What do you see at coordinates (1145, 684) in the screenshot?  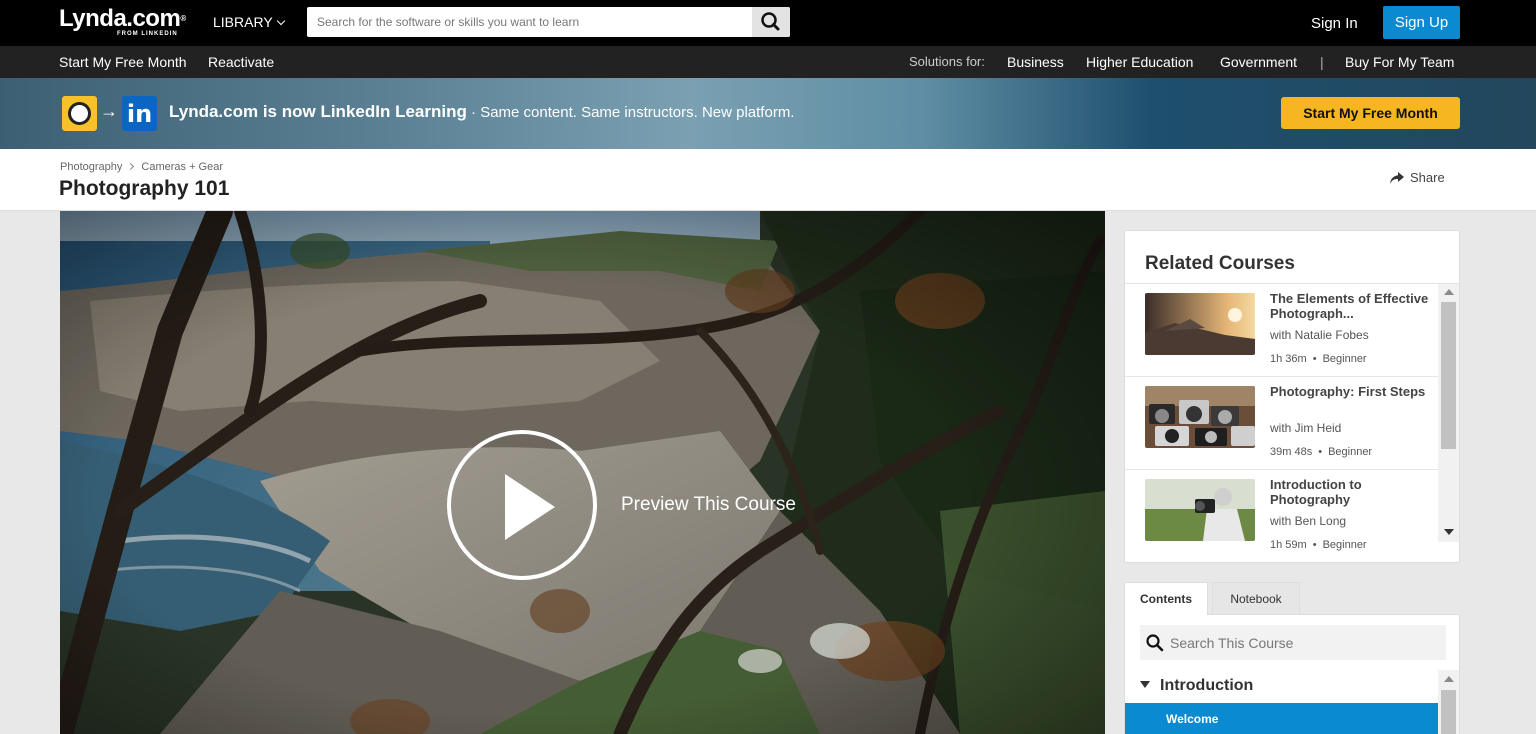 I see `caret-down-icon` at bounding box center [1145, 684].